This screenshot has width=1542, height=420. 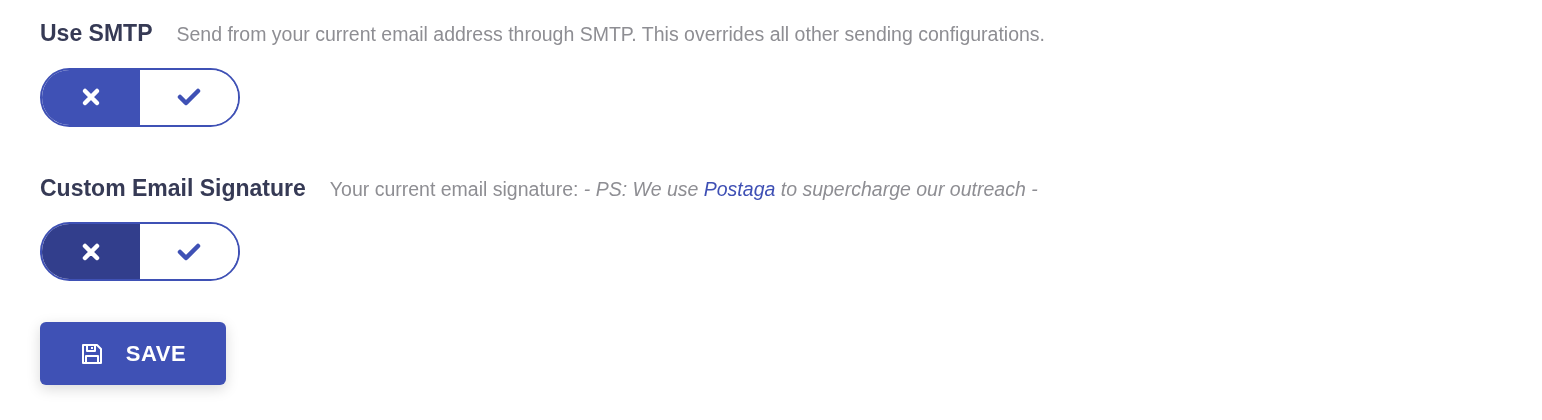 I want to click on setting-title: Custom Email Signature, so click(x=173, y=188).